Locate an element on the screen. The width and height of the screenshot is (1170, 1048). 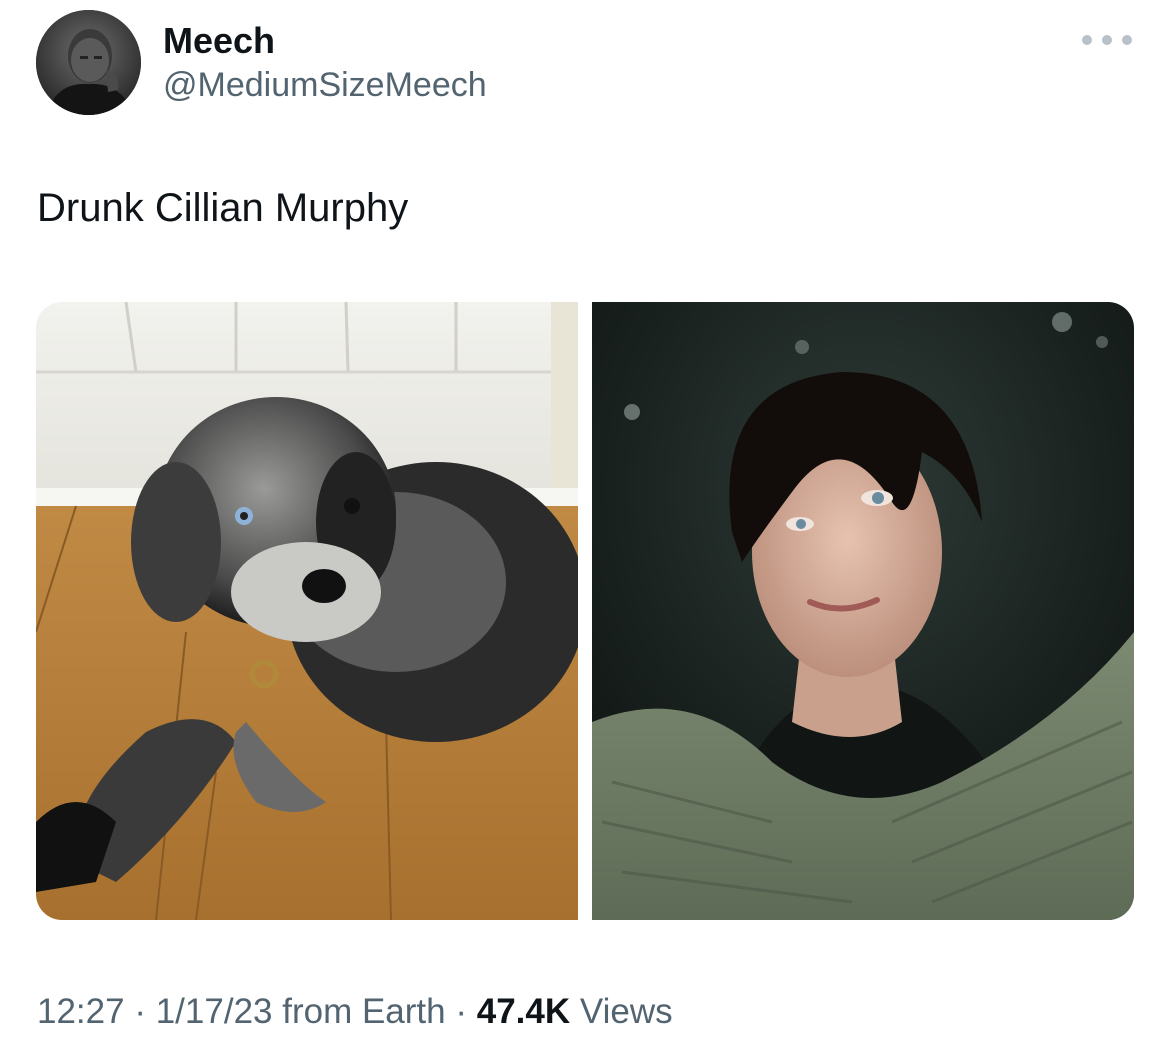
more-horizontal-icon is located at coordinates (1107, 40).